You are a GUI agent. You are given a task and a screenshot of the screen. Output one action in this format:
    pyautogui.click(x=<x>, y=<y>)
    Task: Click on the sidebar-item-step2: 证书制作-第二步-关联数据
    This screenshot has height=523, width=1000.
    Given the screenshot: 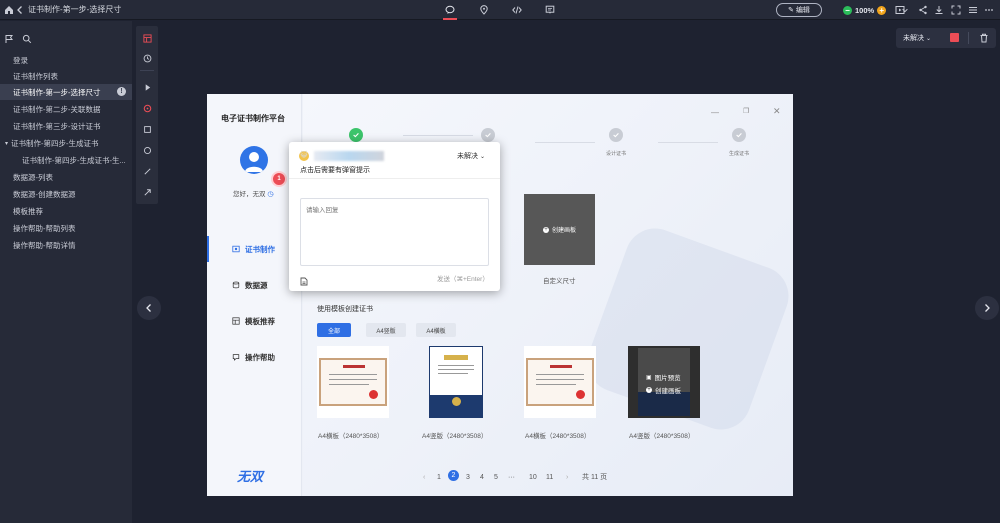 What is the action you would take?
    pyautogui.click(x=66, y=109)
    